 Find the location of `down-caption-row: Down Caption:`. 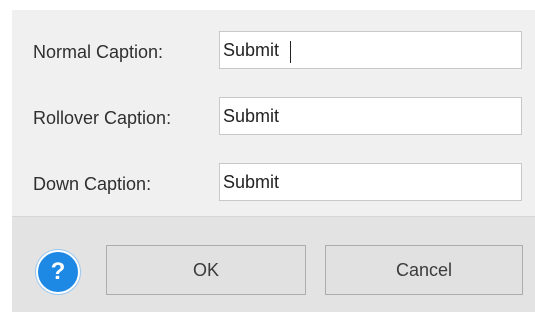

down-caption-row: Down Caption: is located at coordinates (273, 183).